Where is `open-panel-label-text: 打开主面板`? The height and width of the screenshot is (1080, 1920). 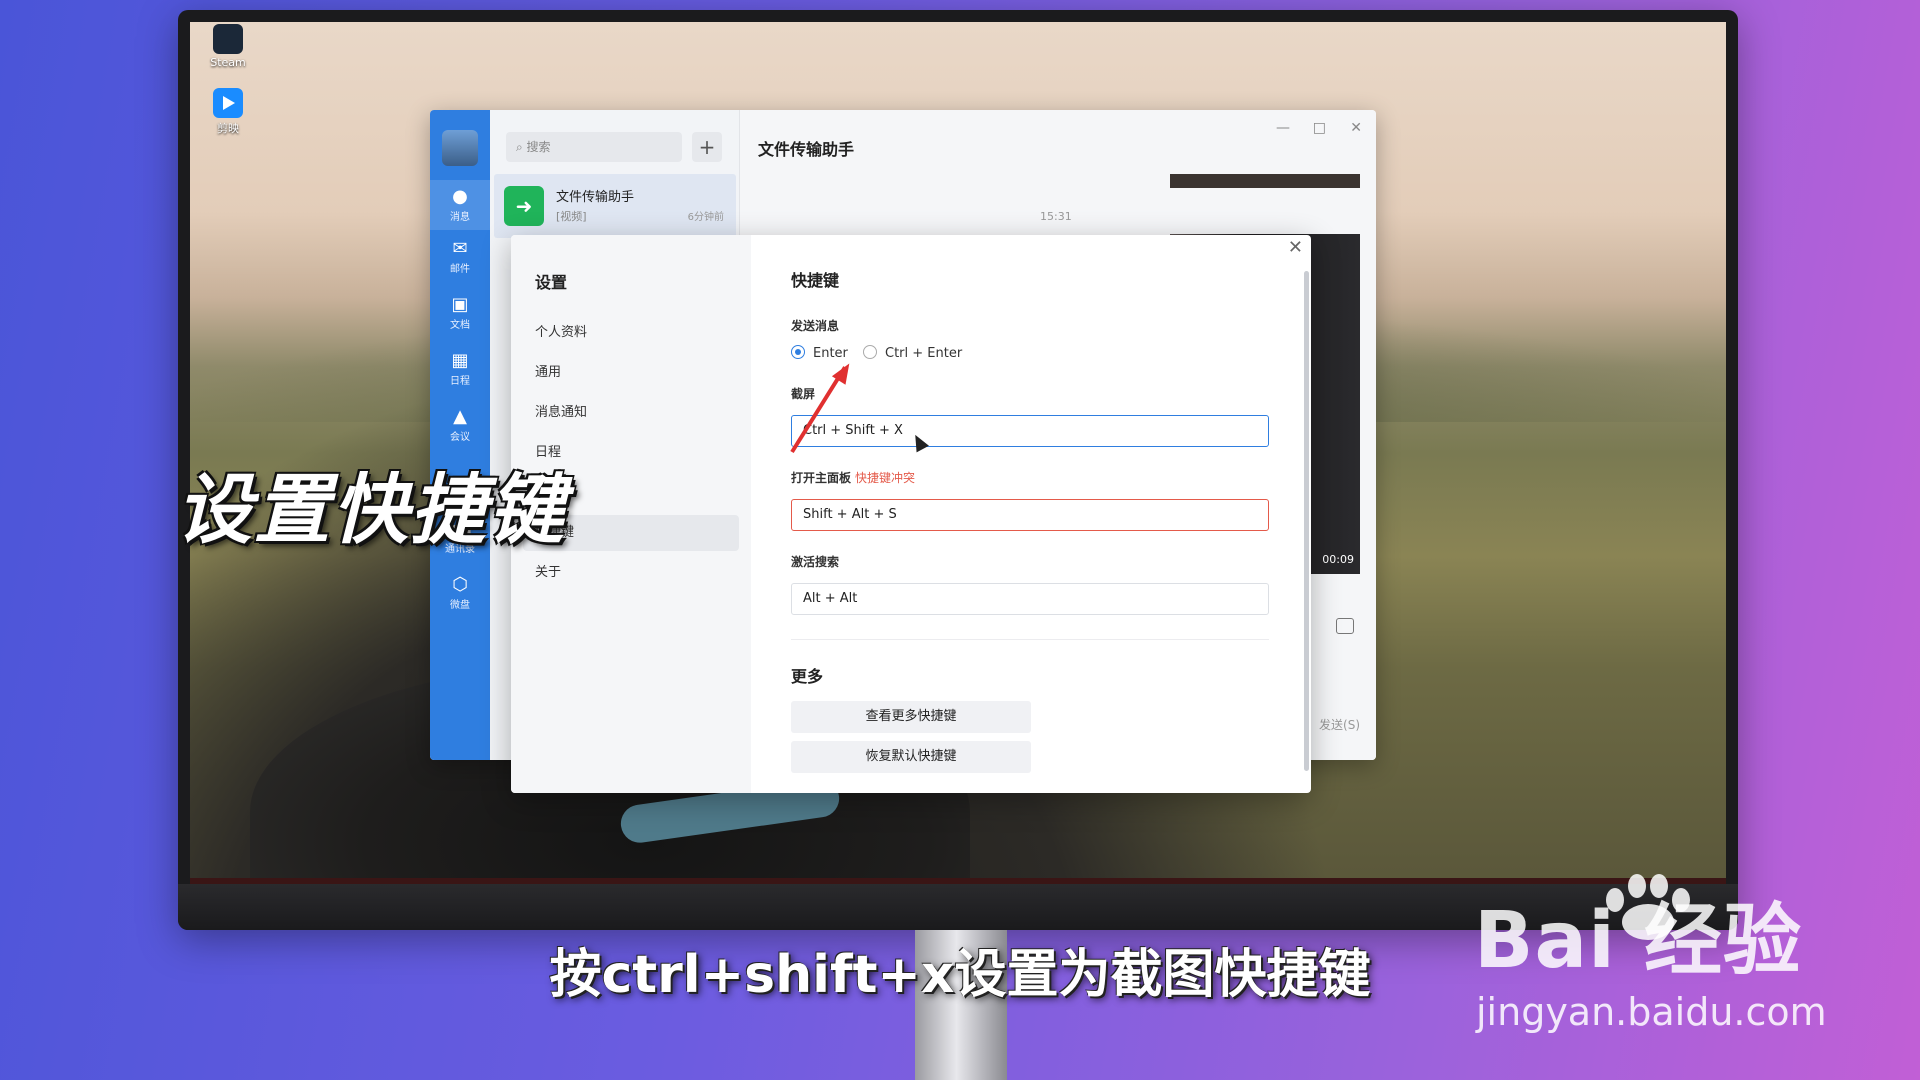 open-panel-label-text: 打开主面板 is located at coordinates (821, 478).